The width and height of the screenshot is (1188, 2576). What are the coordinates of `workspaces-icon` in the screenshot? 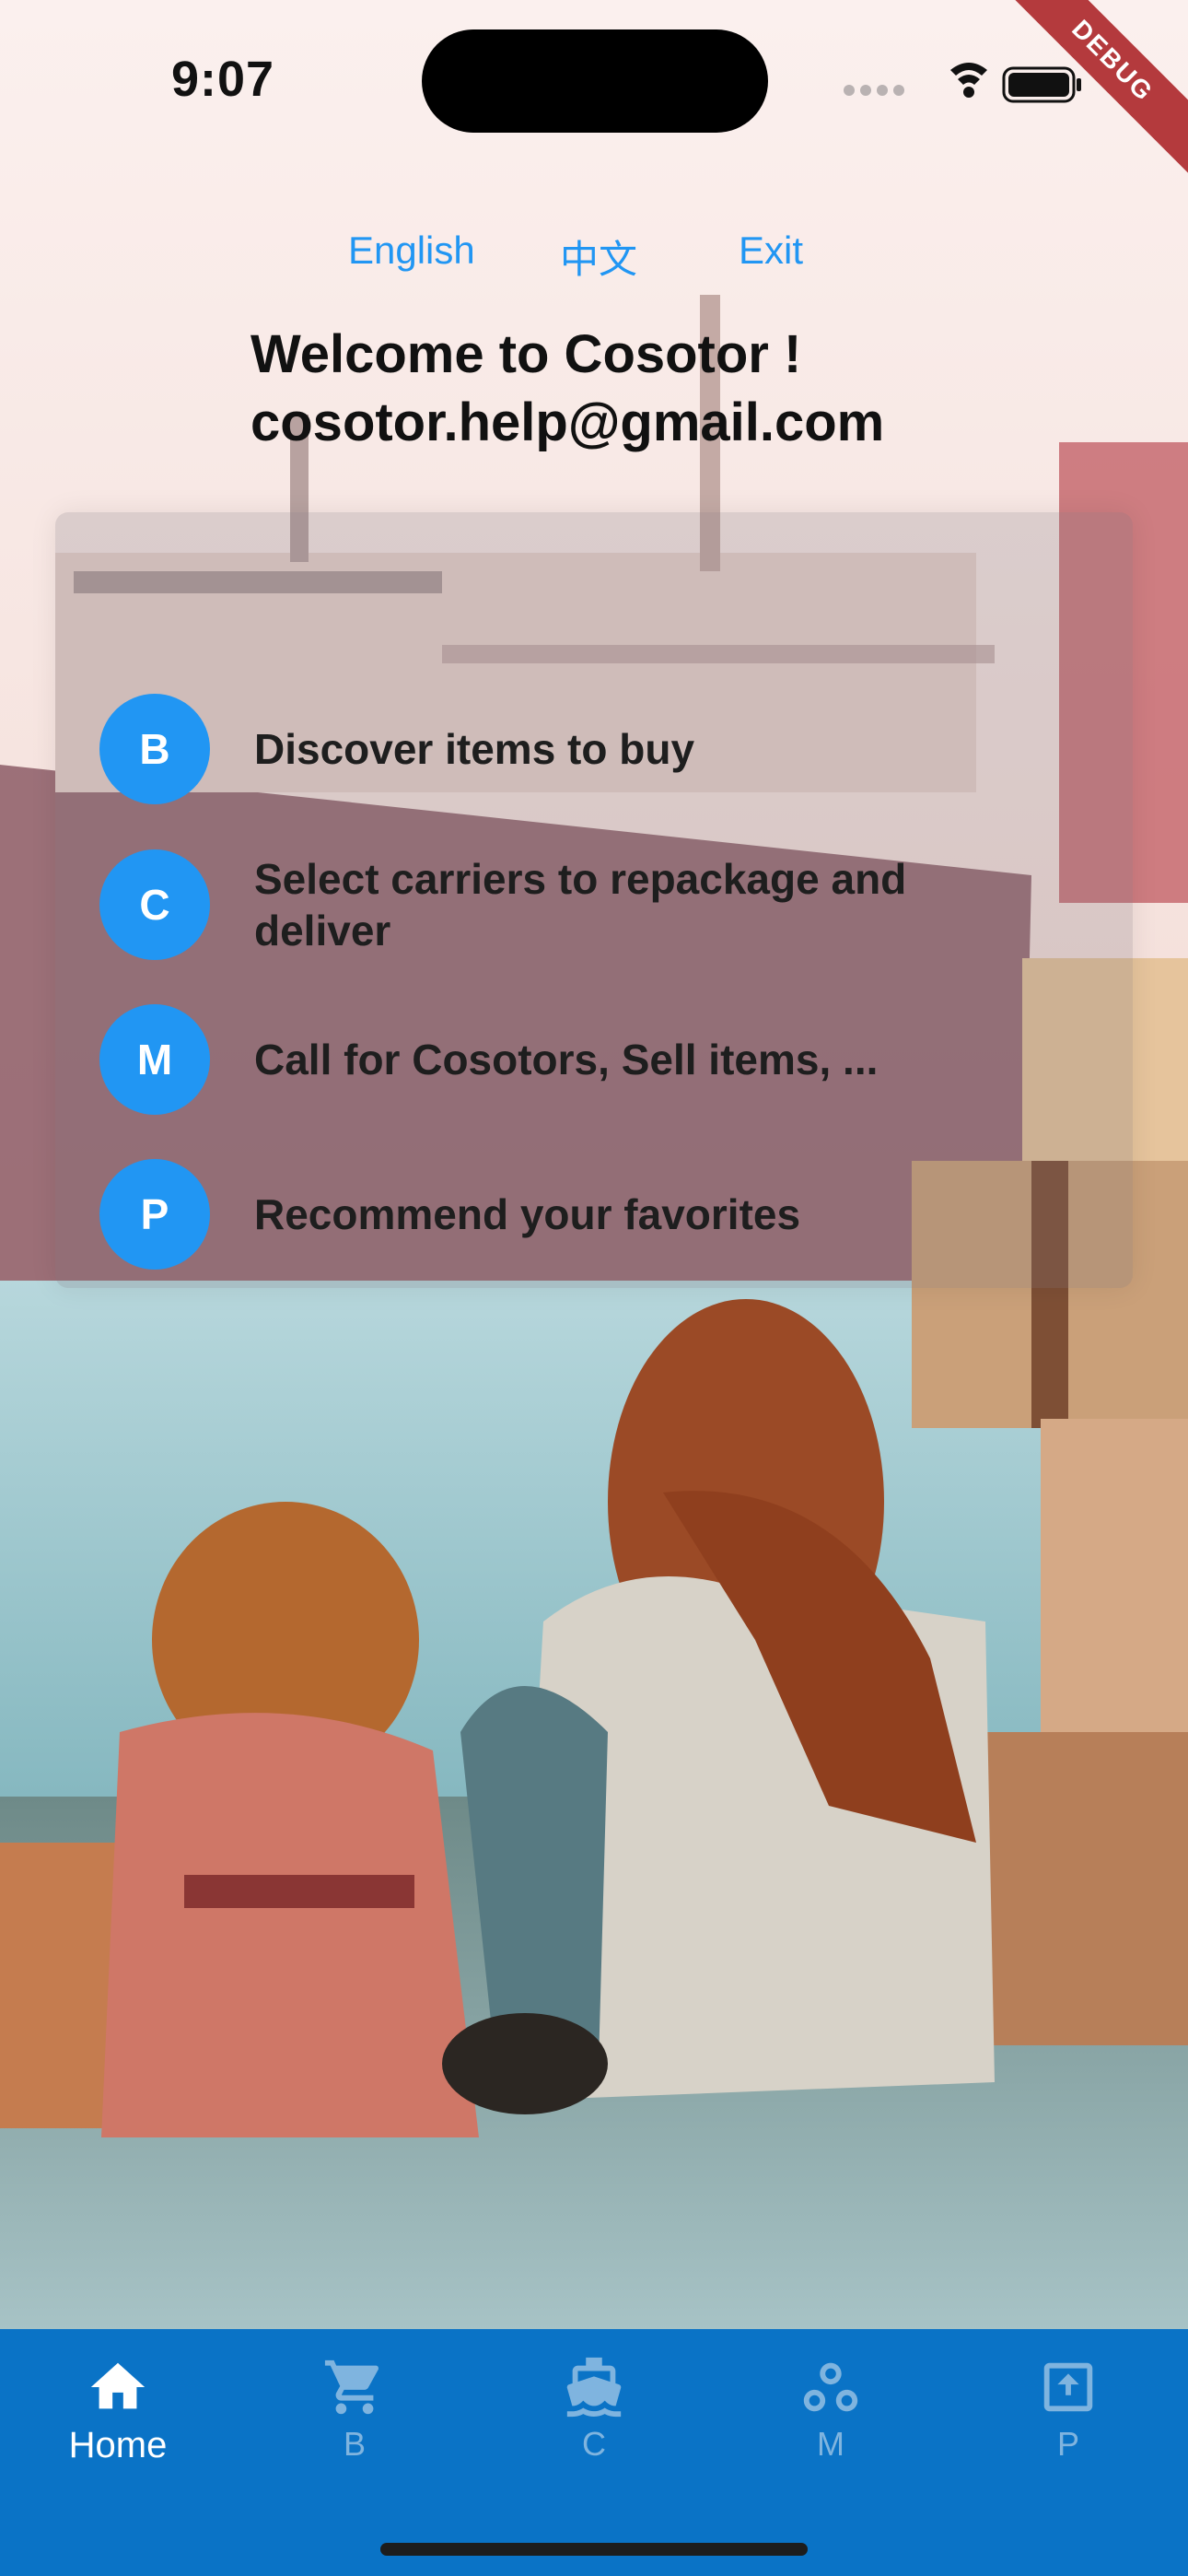 It's located at (830, 2387).